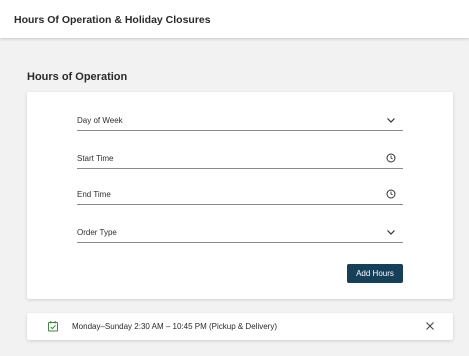 This screenshot has height=356, width=469. I want to click on day-of-week-select: Day of Week, so click(240, 122).